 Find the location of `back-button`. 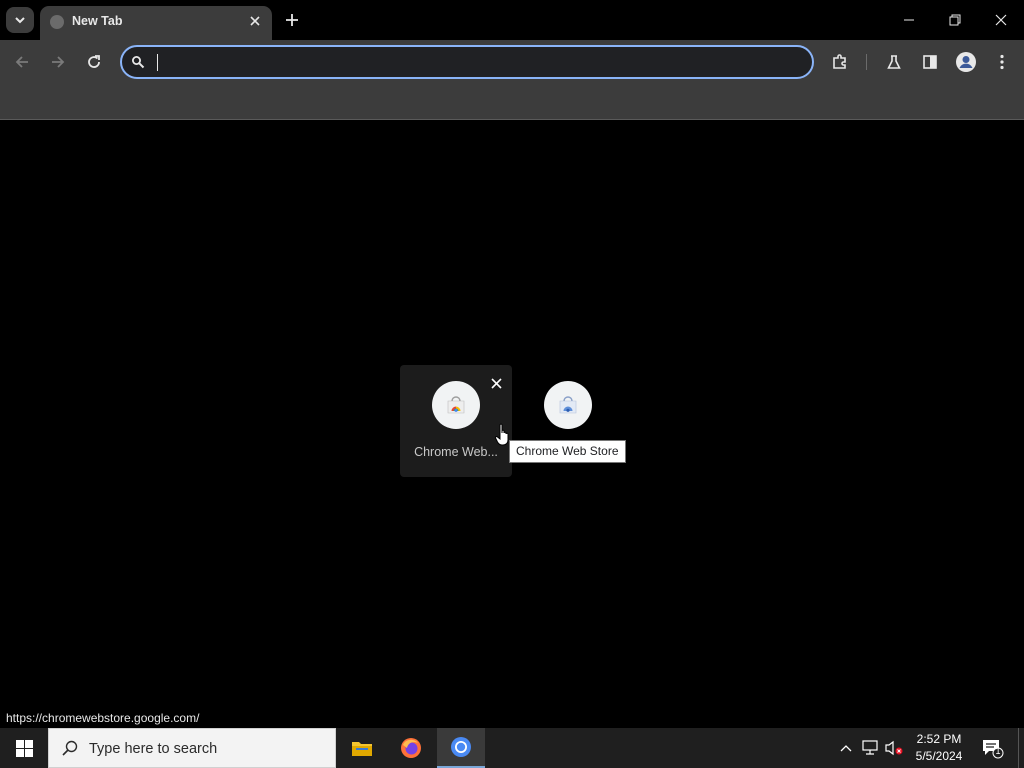

back-button is located at coordinates (22, 62).